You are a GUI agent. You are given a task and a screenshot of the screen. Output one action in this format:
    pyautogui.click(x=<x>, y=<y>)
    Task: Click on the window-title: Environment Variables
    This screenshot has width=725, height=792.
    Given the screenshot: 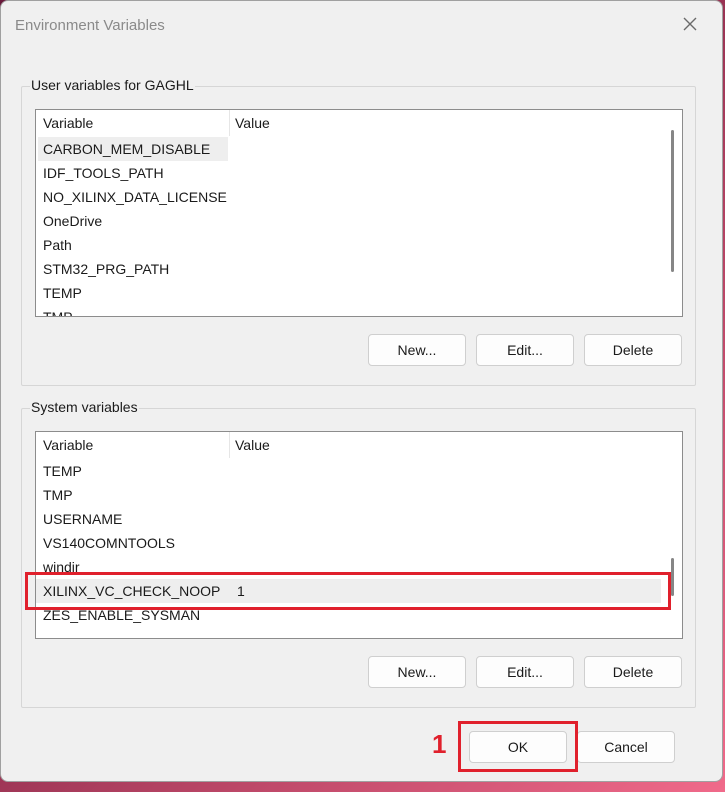 What is the action you would take?
    pyautogui.click(x=90, y=25)
    